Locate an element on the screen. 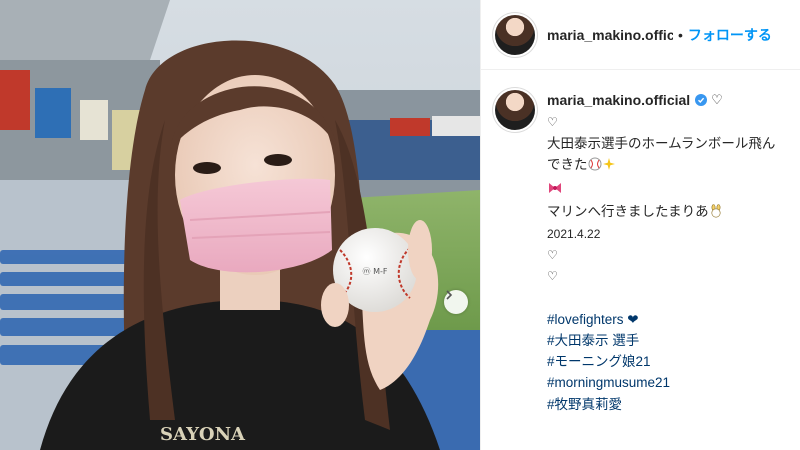  caption-line is located at coordinates (671, 189).